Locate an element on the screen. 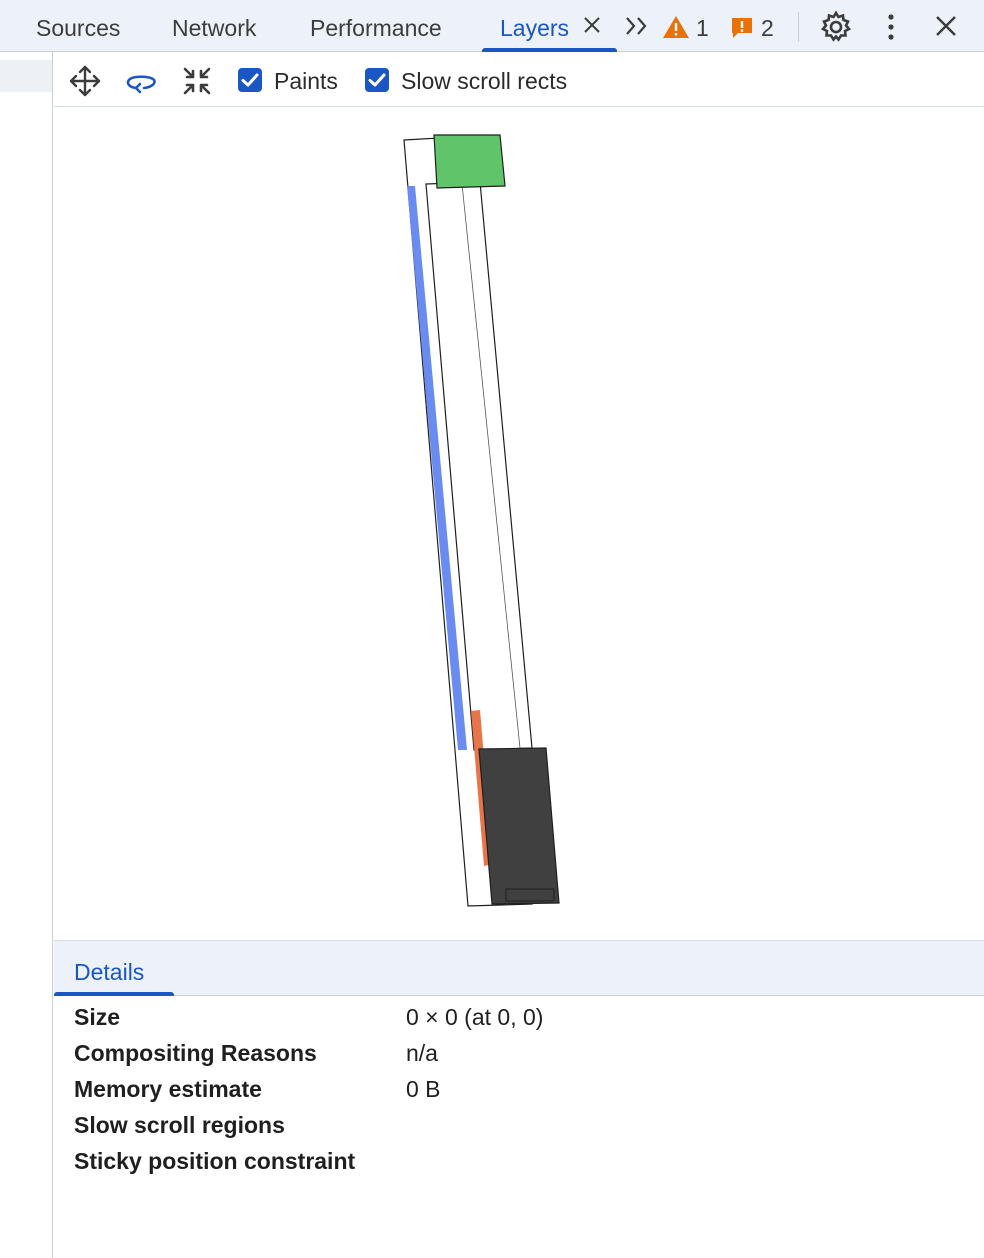 Image resolution: width=984 pixels, height=1258 pixels. reset-view-icon is located at coordinates (197, 81).